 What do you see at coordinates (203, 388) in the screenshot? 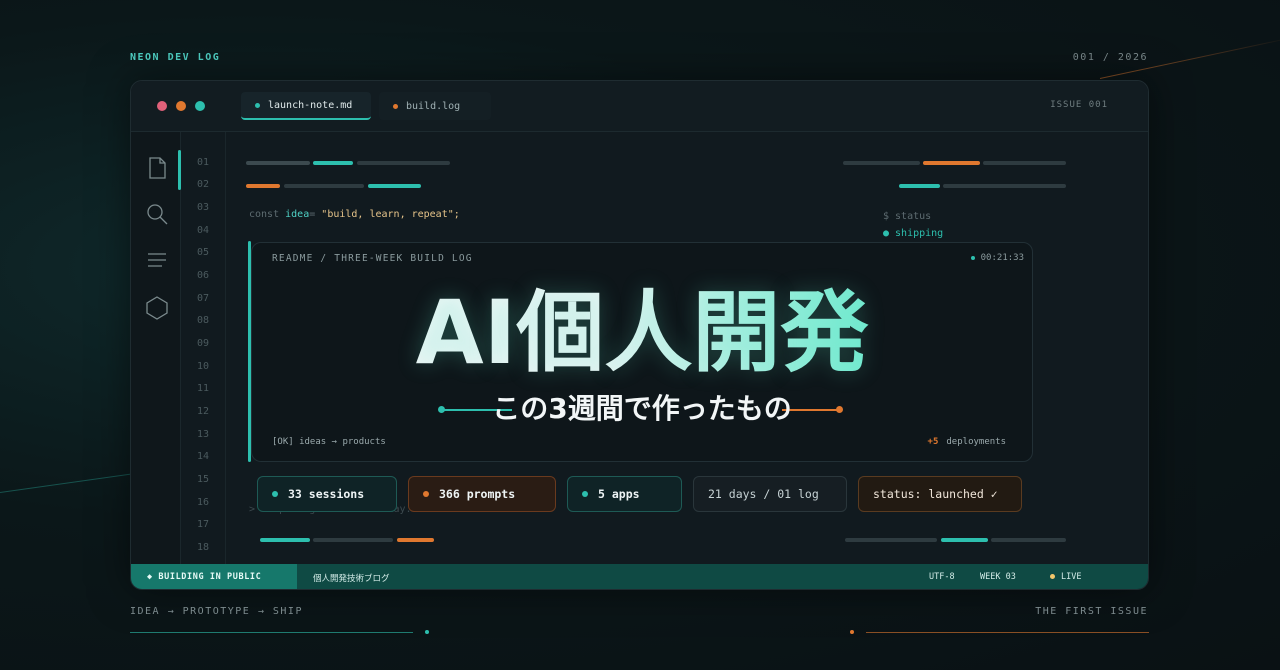
I see `line-number: 11` at bounding box center [203, 388].